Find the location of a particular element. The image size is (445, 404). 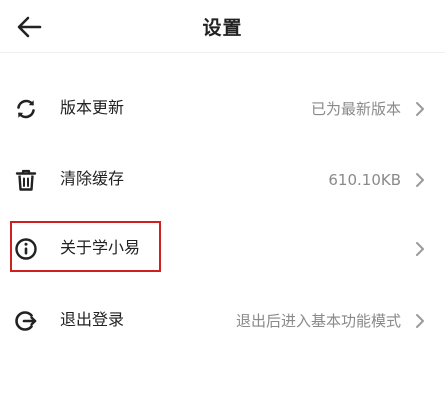

top-bar: 设置 is located at coordinates (222, 26).